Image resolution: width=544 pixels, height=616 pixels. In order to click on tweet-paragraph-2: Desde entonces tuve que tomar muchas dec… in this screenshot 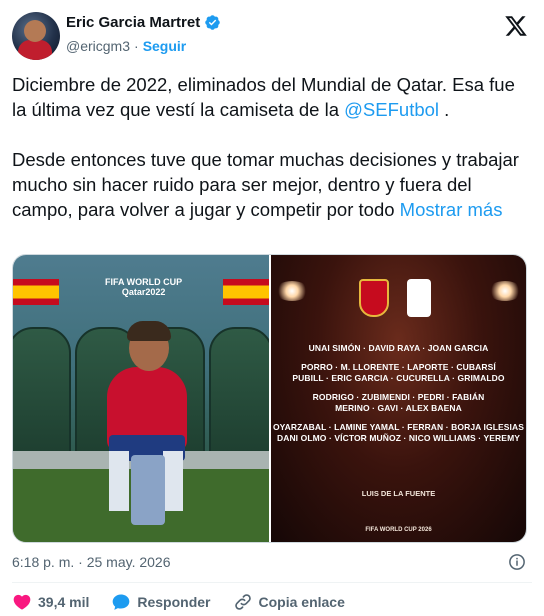, I will do `click(265, 184)`.